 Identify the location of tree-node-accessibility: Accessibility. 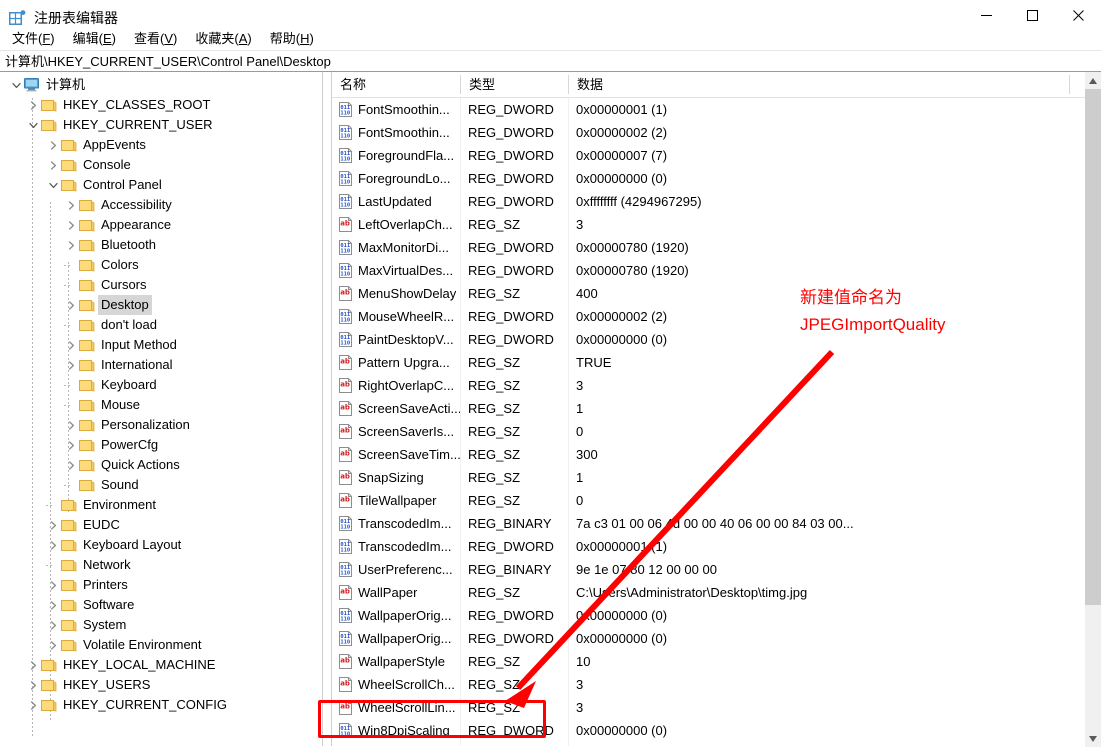
(161, 205).